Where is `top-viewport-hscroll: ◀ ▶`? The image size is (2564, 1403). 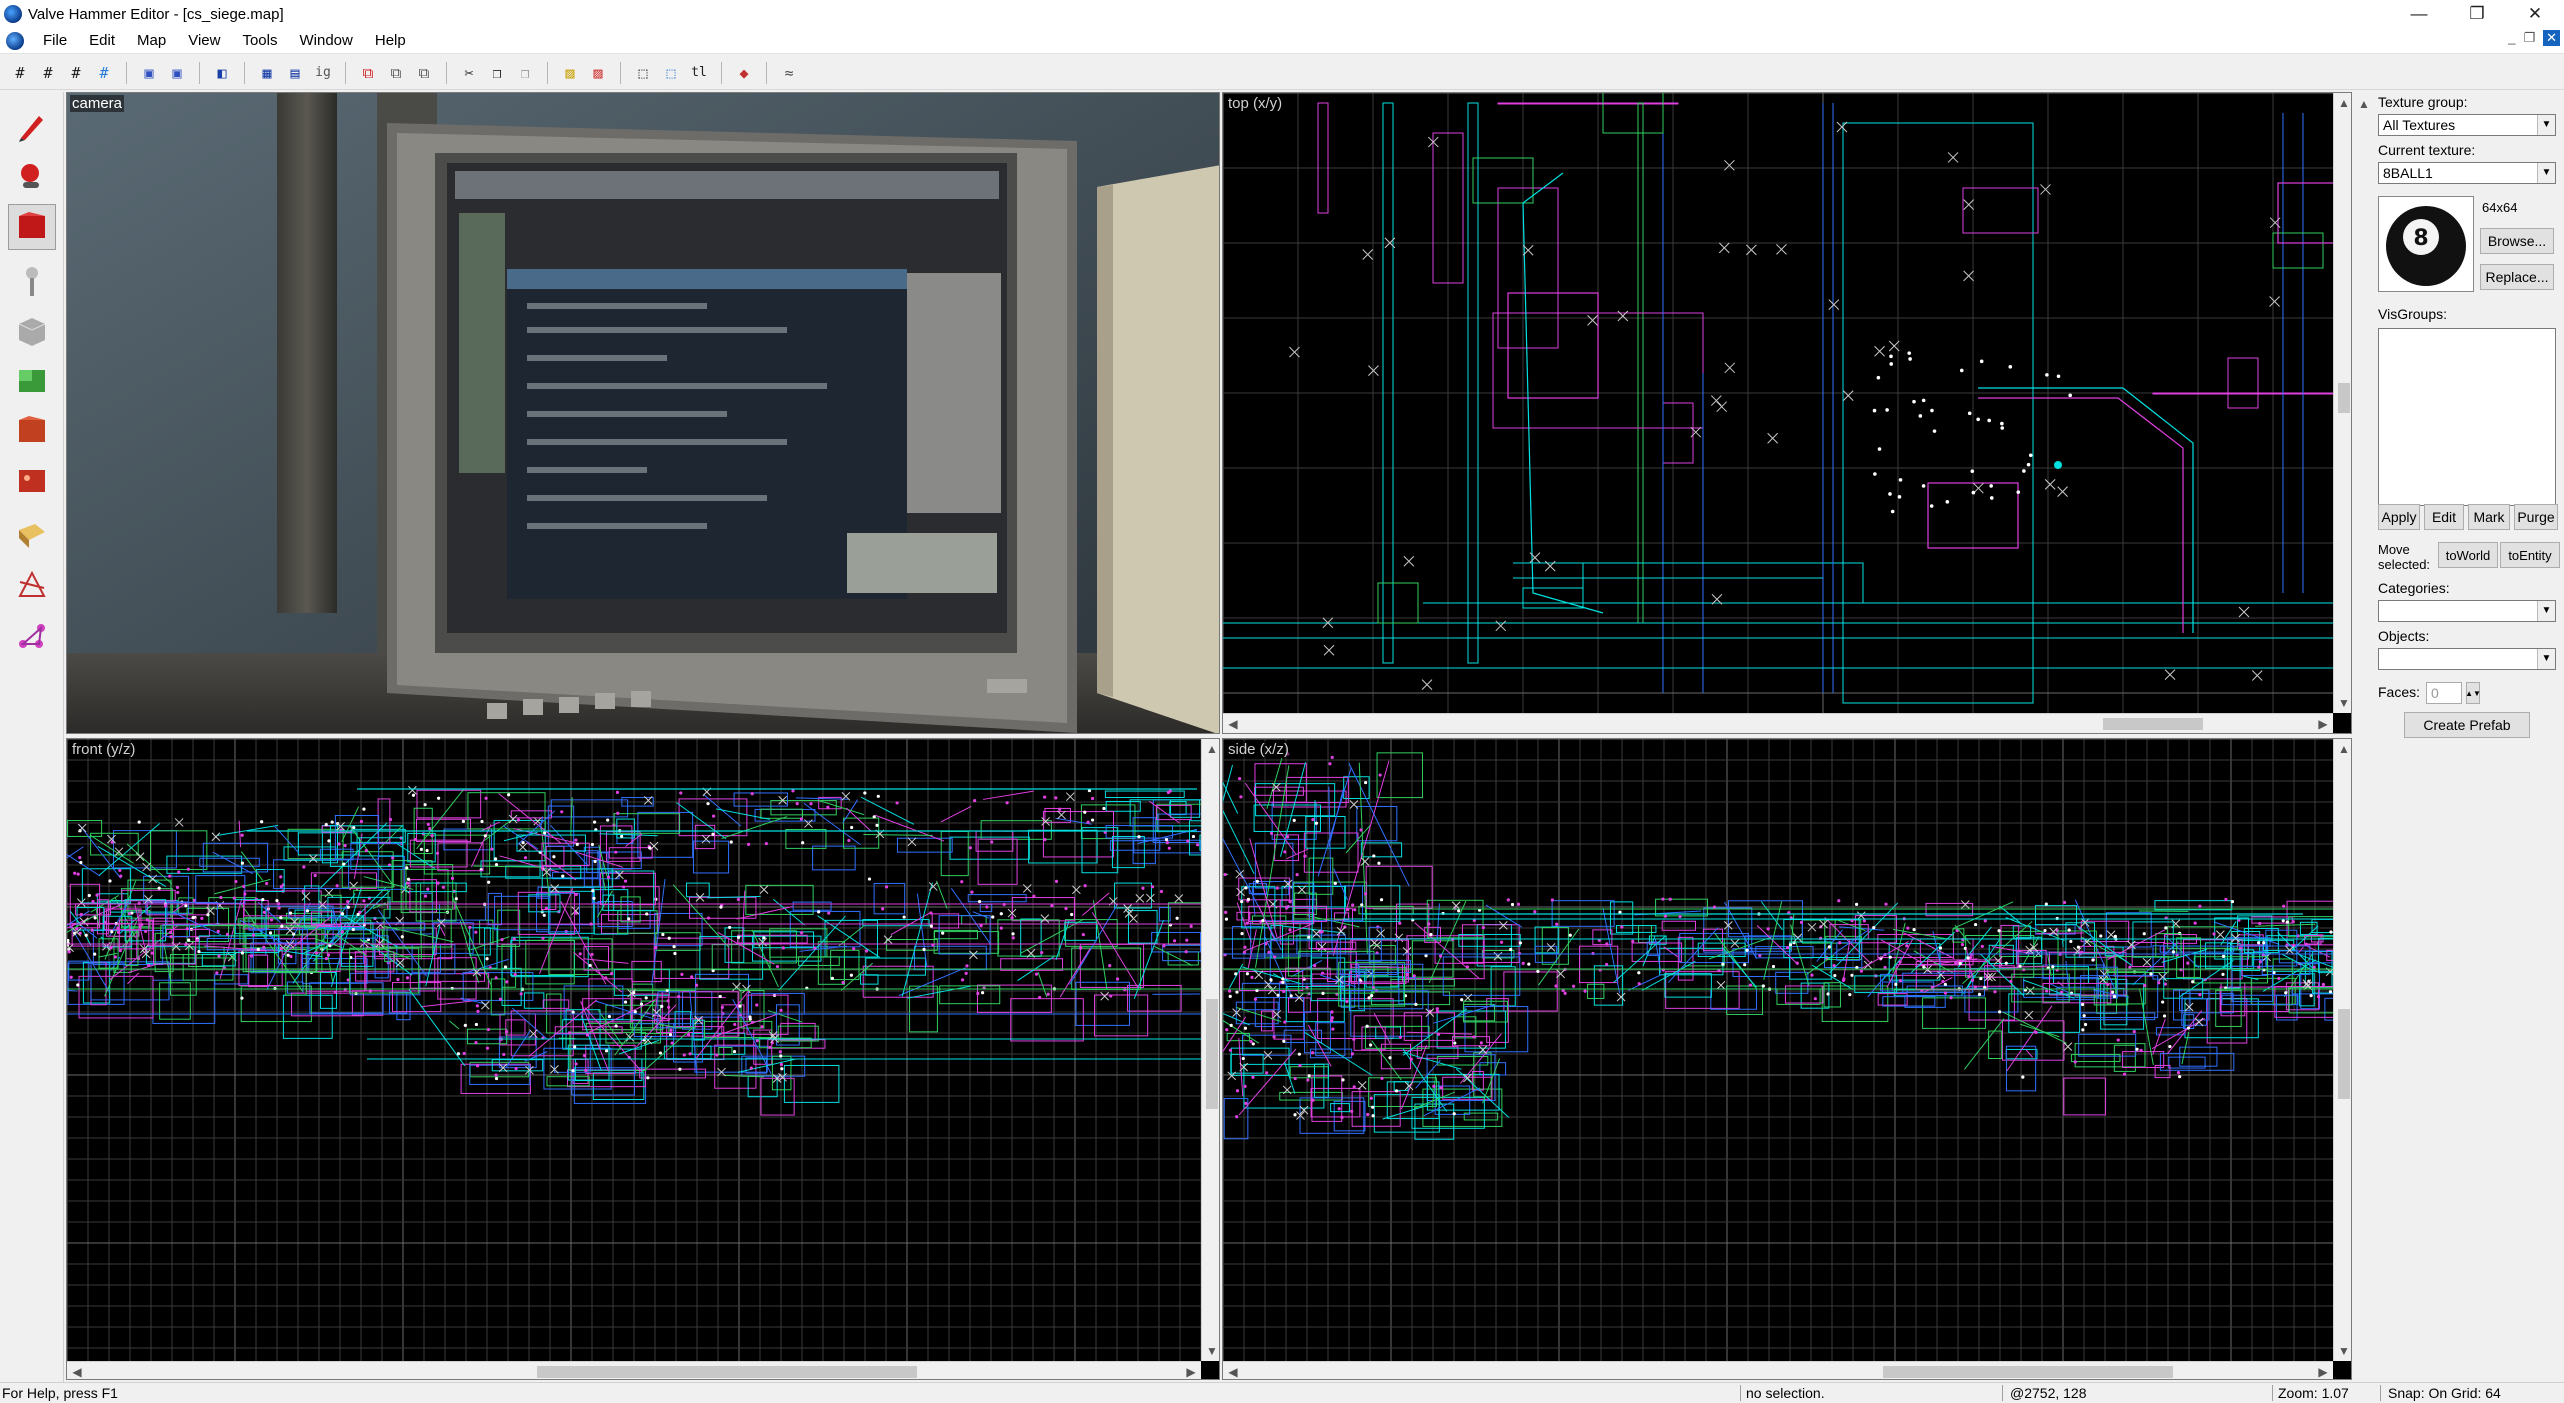
top-viewport-hscroll: ◀ ▶ is located at coordinates (1778, 723).